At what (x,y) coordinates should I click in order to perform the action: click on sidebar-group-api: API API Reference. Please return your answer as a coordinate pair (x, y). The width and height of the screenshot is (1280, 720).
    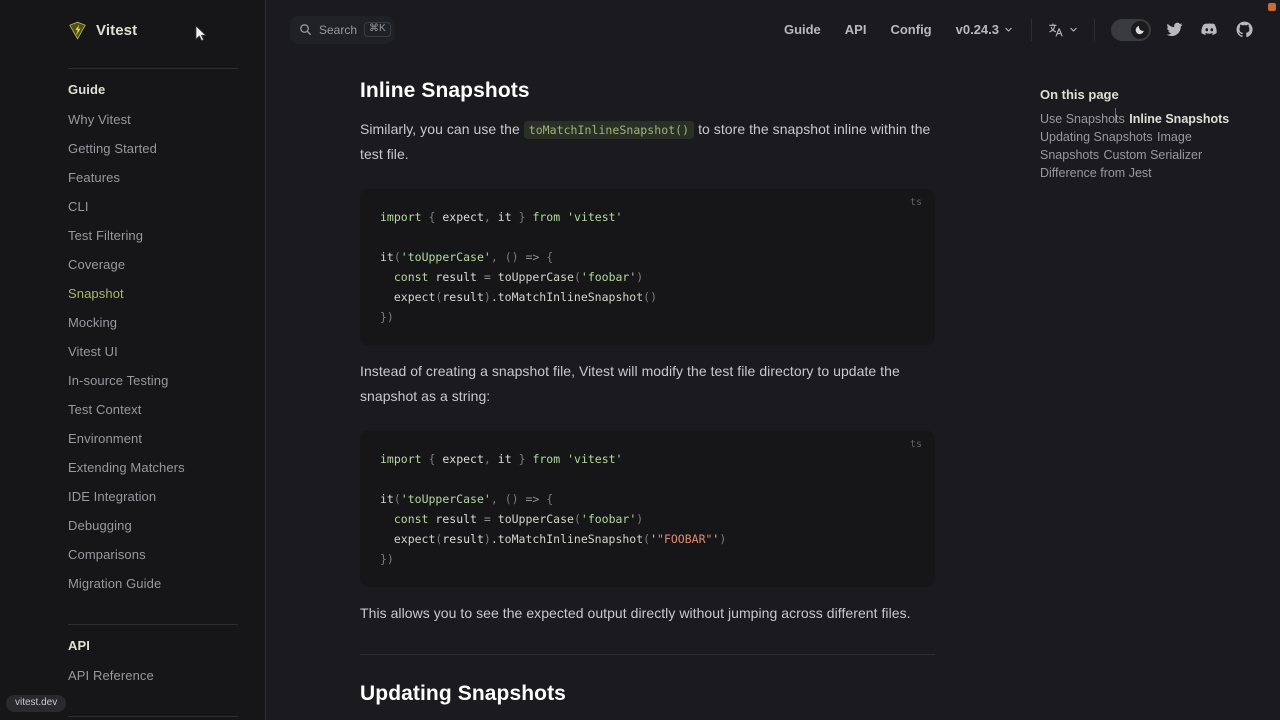
    Looking at the image, I should click on (166, 659).